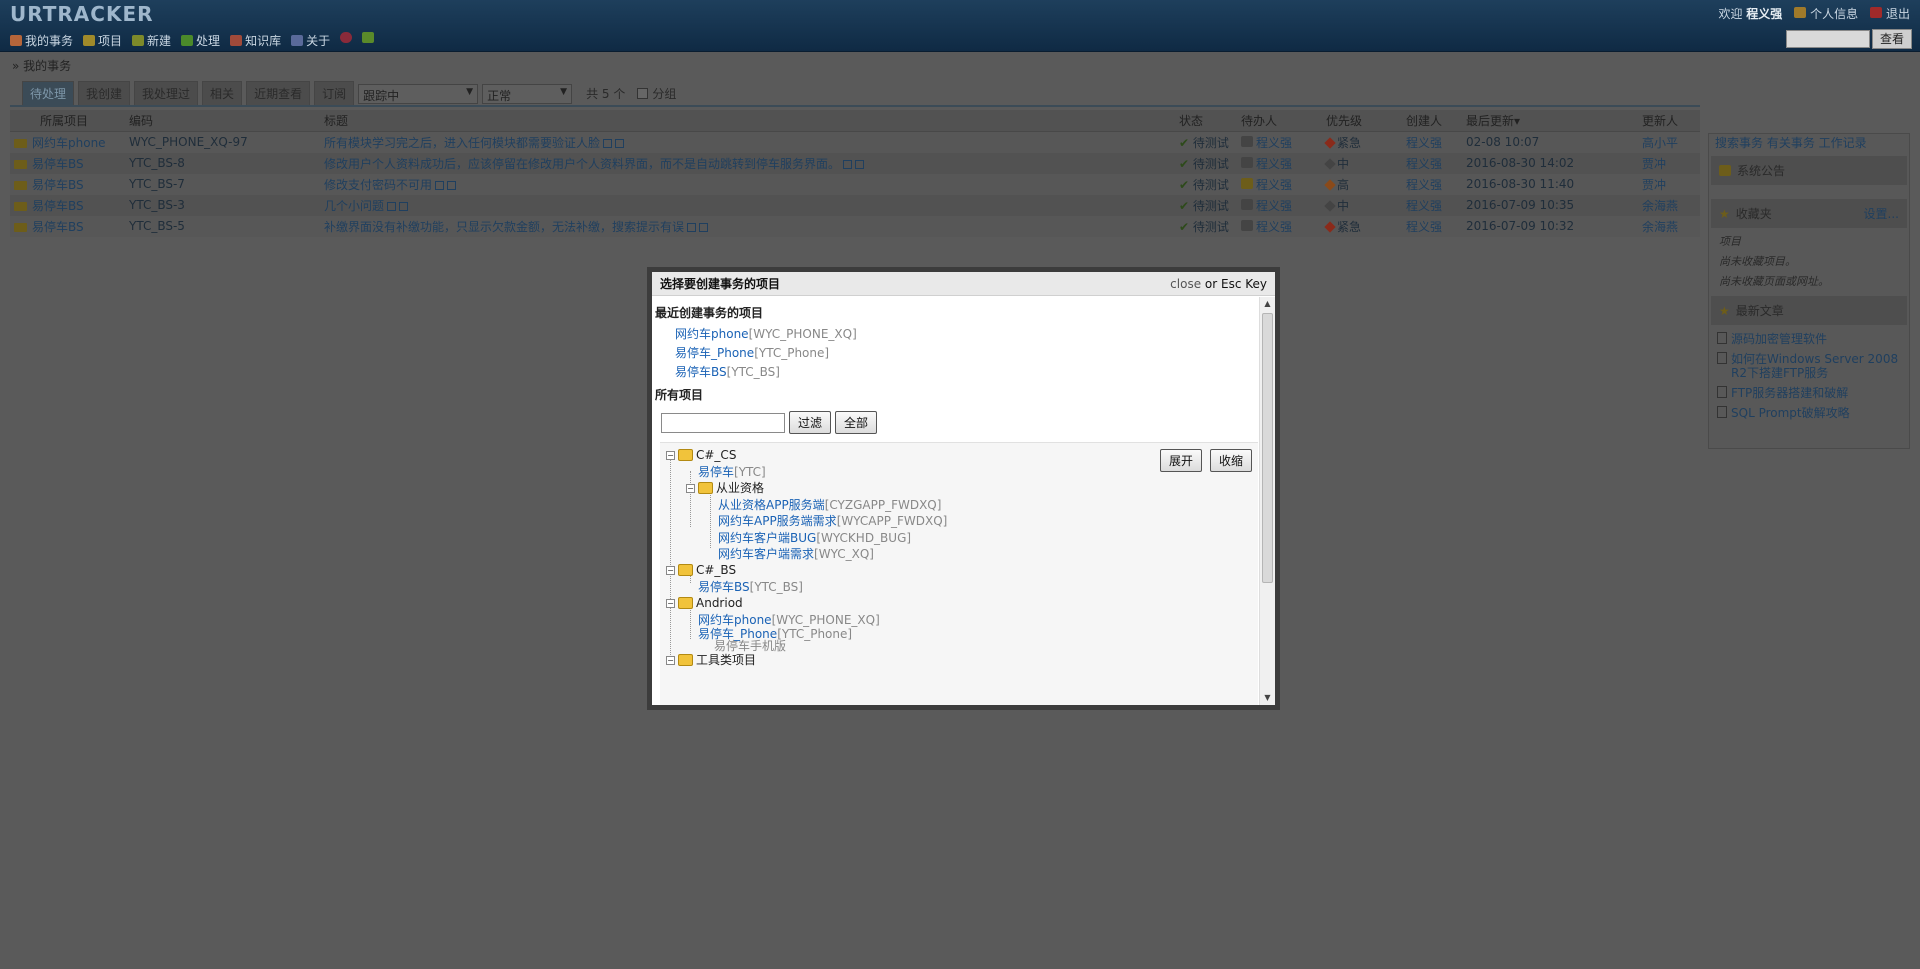 Image resolution: width=1920 pixels, height=969 pixels. Describe the element at coordinates (48, 93) in the screenshot. I see `tab-0: 待处理` at that location.